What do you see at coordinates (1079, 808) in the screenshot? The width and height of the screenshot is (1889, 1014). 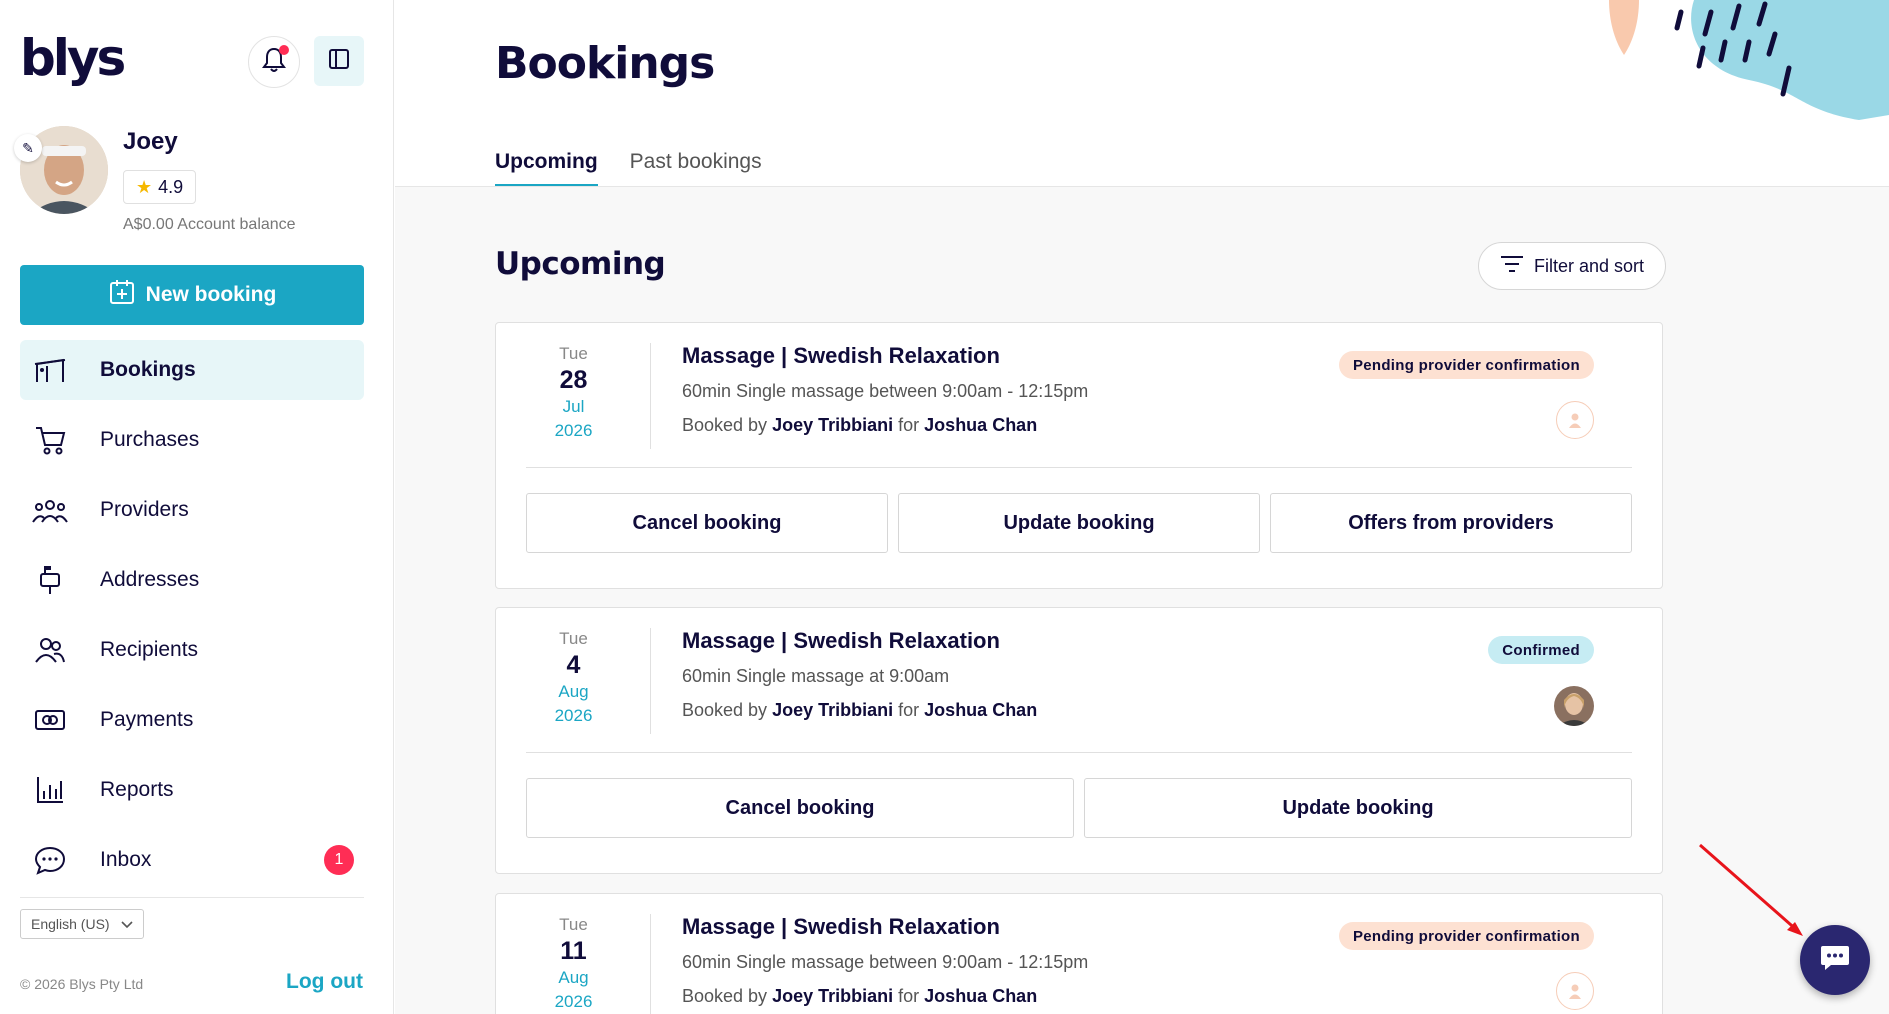 I see `booking-actions: Cancel booking Update booking` at bounding box center [1079, 808].